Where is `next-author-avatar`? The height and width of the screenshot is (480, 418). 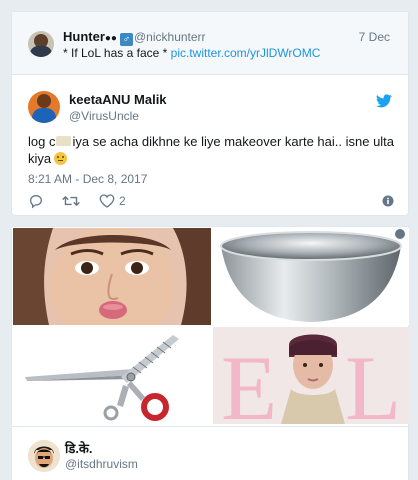
next-author-avatar is located at coordinates (44, 456).